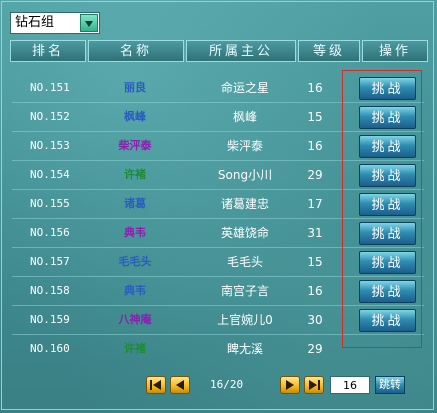 This screenshot has height=413, width=437. What do you see at coordinates (244, 262) in the screenshot?
I see `lord-cell: 毛毛头` at bounding box center [244, 262].